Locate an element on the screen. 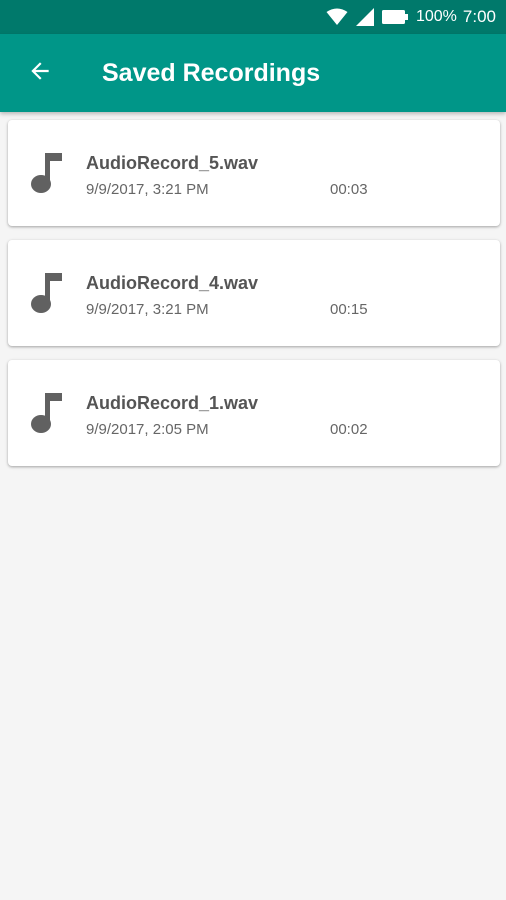 This screenshot has width=506, height=900. battery-icon is located at coordinates (394, 17).